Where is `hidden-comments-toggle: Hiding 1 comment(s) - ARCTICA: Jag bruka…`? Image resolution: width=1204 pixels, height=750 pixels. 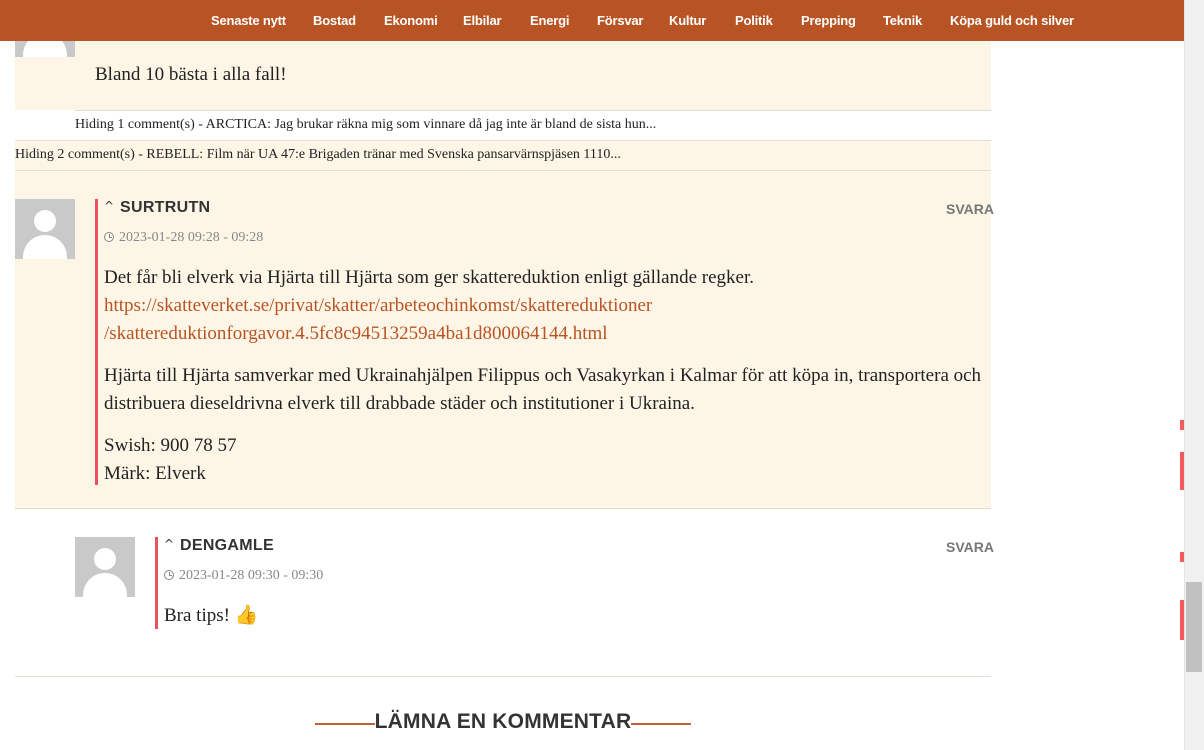
hidden-comments-toggle: Hiding 1 comment(s) - ARCTICA: Jag bruka… is located at coordinates (365, 125).